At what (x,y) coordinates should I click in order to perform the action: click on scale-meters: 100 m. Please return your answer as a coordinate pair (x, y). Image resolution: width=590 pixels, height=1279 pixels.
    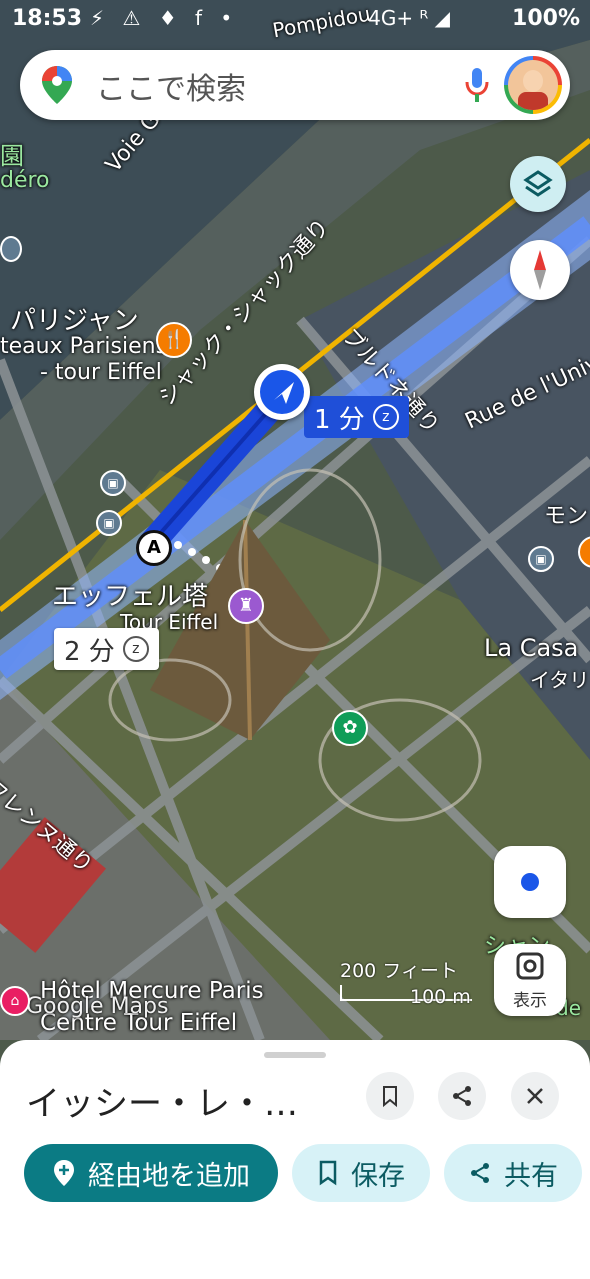
    Looking at the image, I should click on (440, 997).